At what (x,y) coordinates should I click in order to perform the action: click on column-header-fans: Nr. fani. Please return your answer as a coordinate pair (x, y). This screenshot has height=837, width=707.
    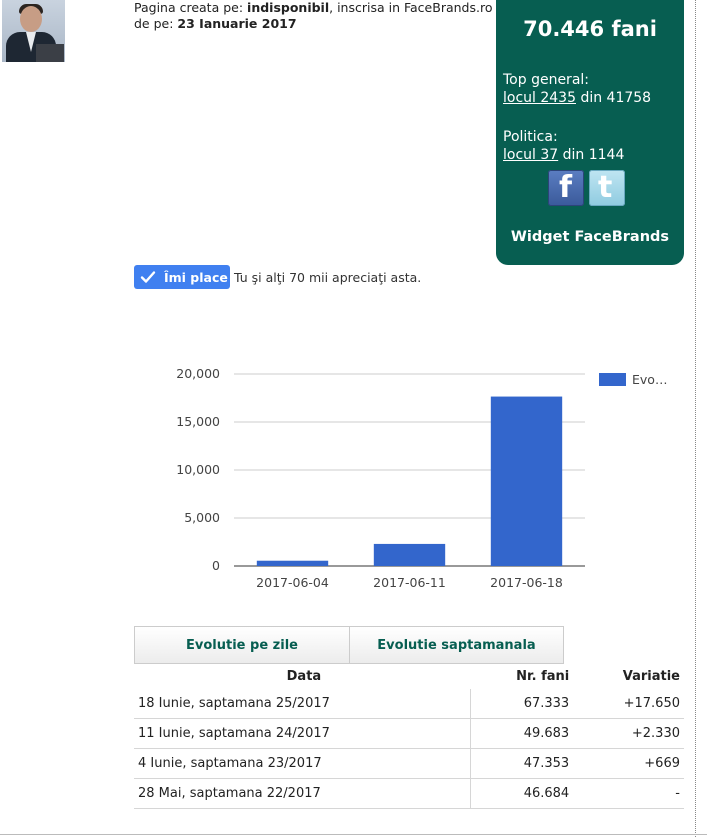
    Looking at the image, I should click on (543, 676).